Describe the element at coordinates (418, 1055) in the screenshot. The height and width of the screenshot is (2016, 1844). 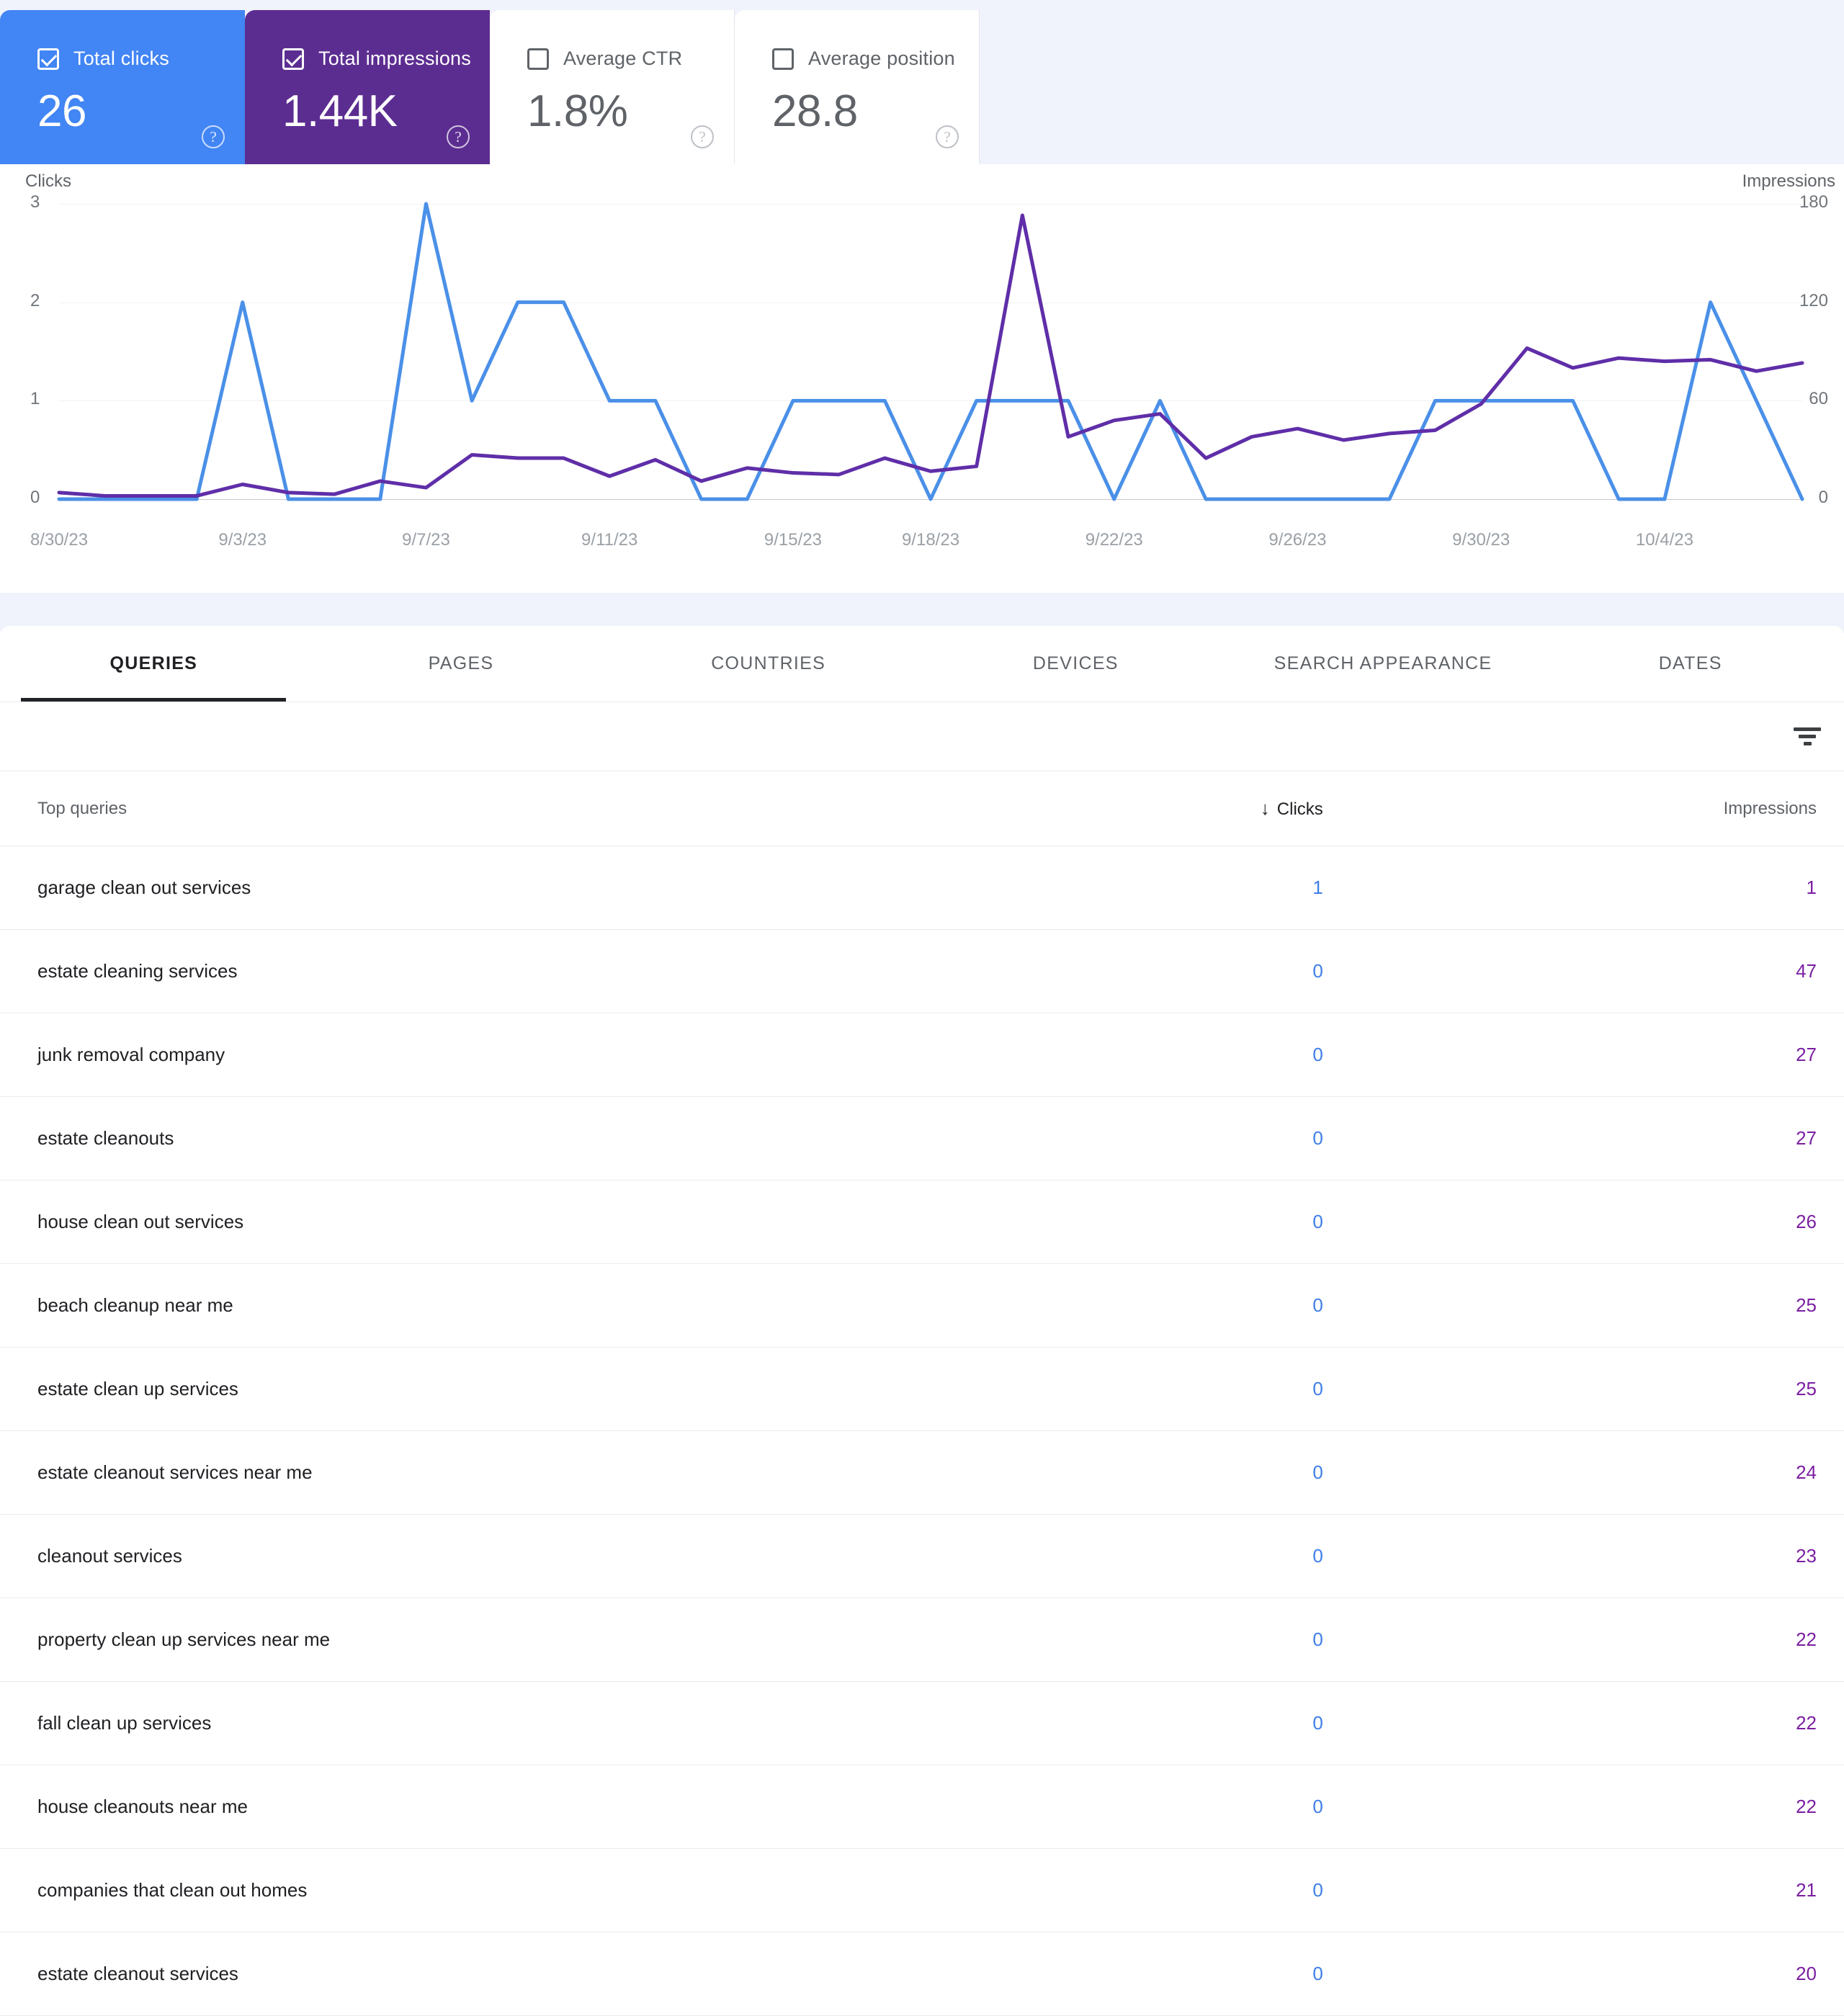
I see `query-cell: junk removal company` at that location.